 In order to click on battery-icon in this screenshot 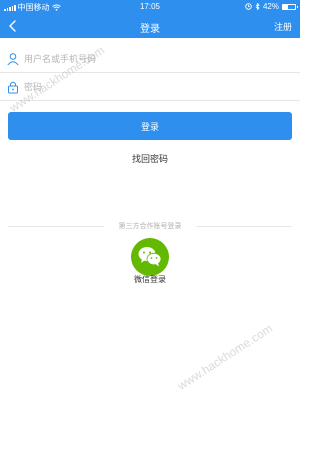, I will do `click(290, 6)`.